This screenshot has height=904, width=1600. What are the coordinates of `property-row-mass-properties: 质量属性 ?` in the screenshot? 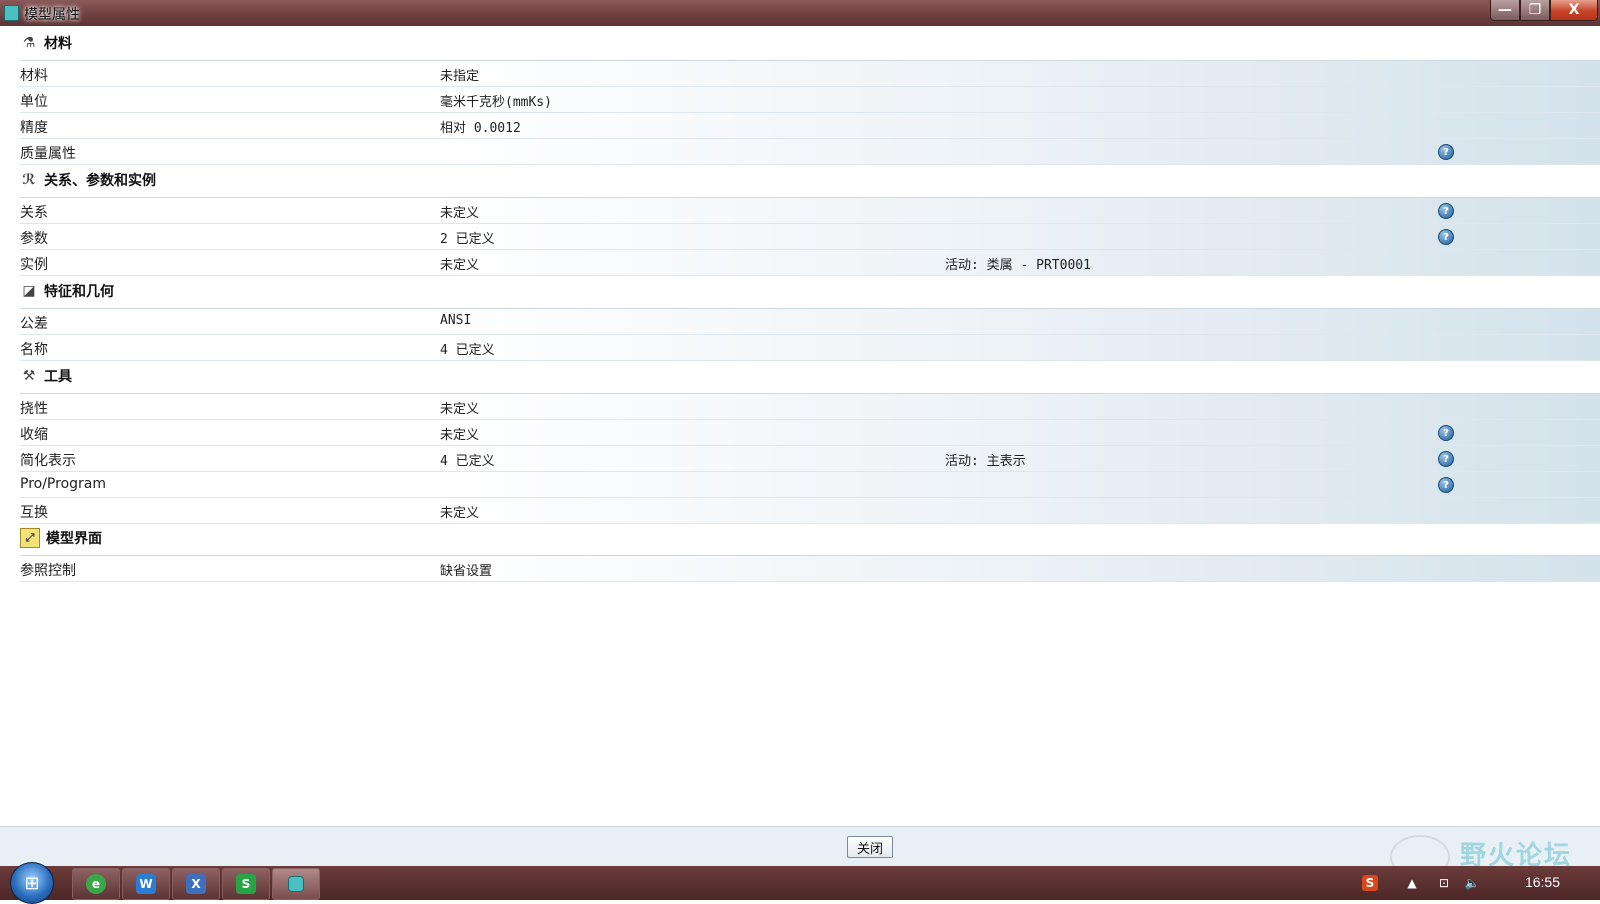 It's located at (810, 152).